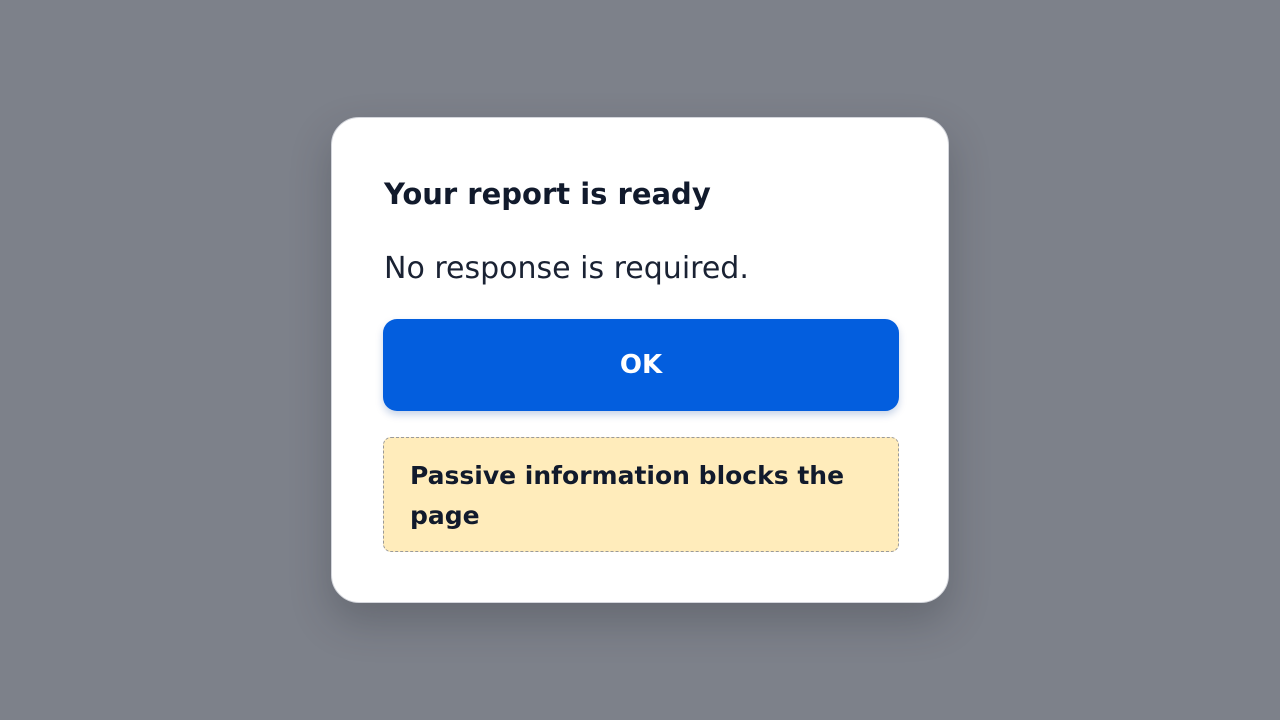 This screenshot has height=720, width=1280. I want to click on dialog-title: Your report is ready, so click(547, 194).